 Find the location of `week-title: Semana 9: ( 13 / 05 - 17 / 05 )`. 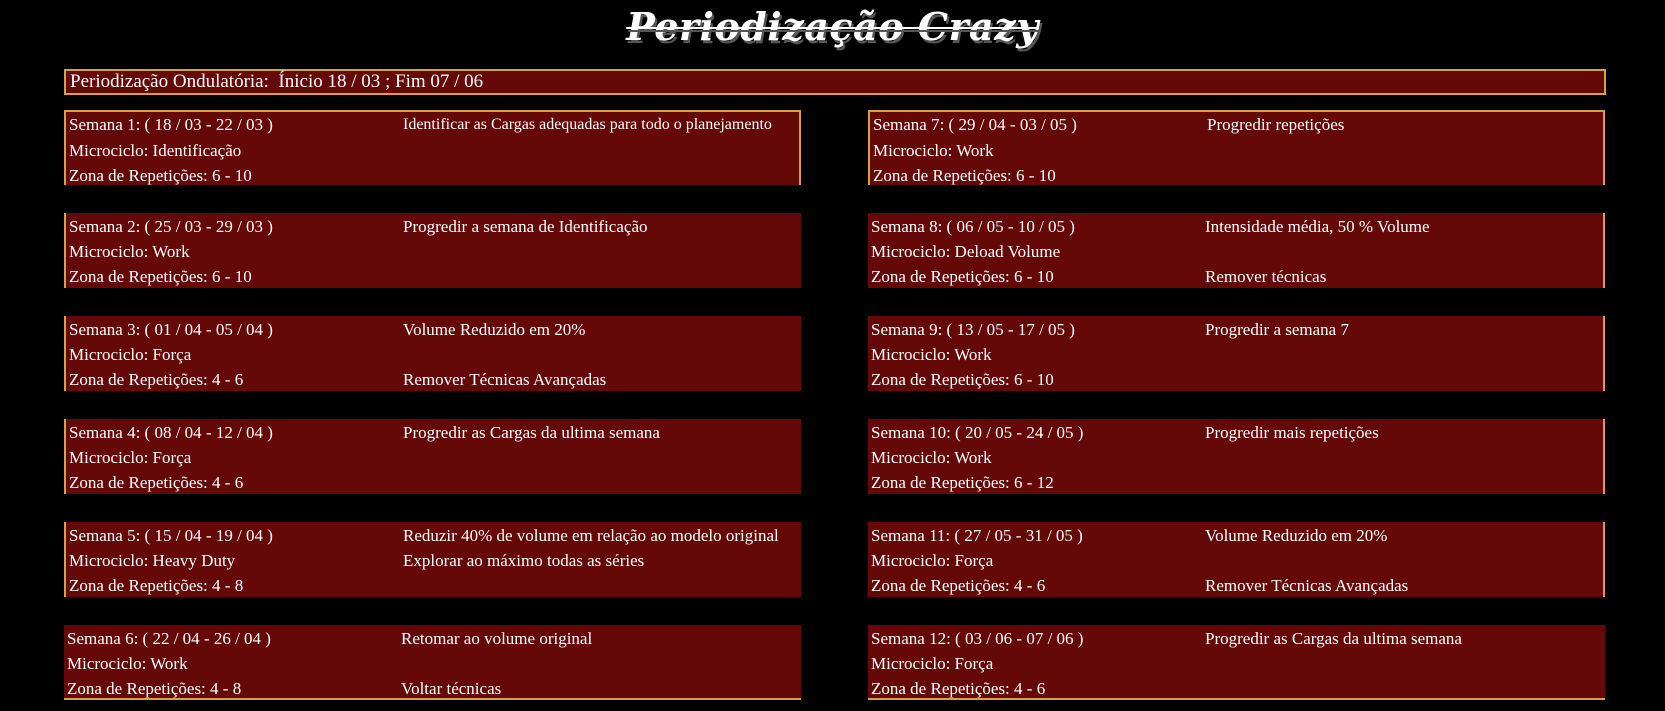

week-title: Semana 9: ( 13 / 05 - 17 / 05 ) is located at coordinates (973, 329).